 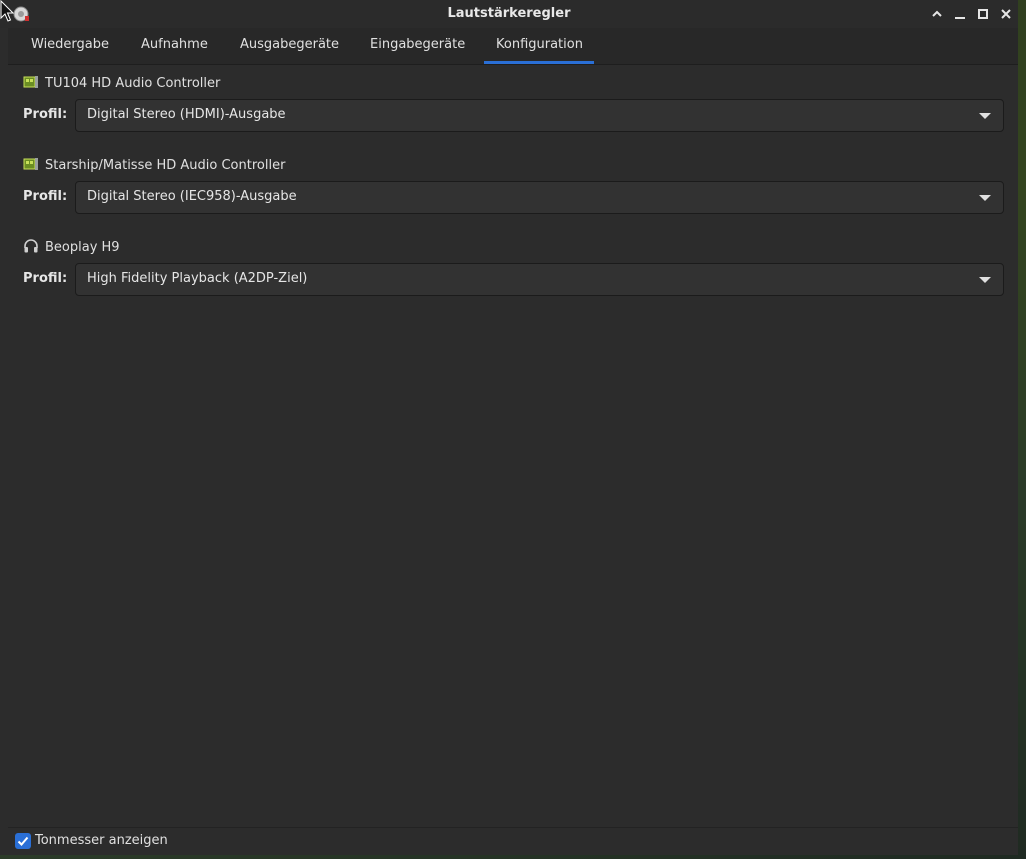 What do you see at coordinates (197, 278) in the screenshot?
I see `profile-select-value: High Fidelity Playback (A2DP-Ziel)` at bounding box center [197, 278].